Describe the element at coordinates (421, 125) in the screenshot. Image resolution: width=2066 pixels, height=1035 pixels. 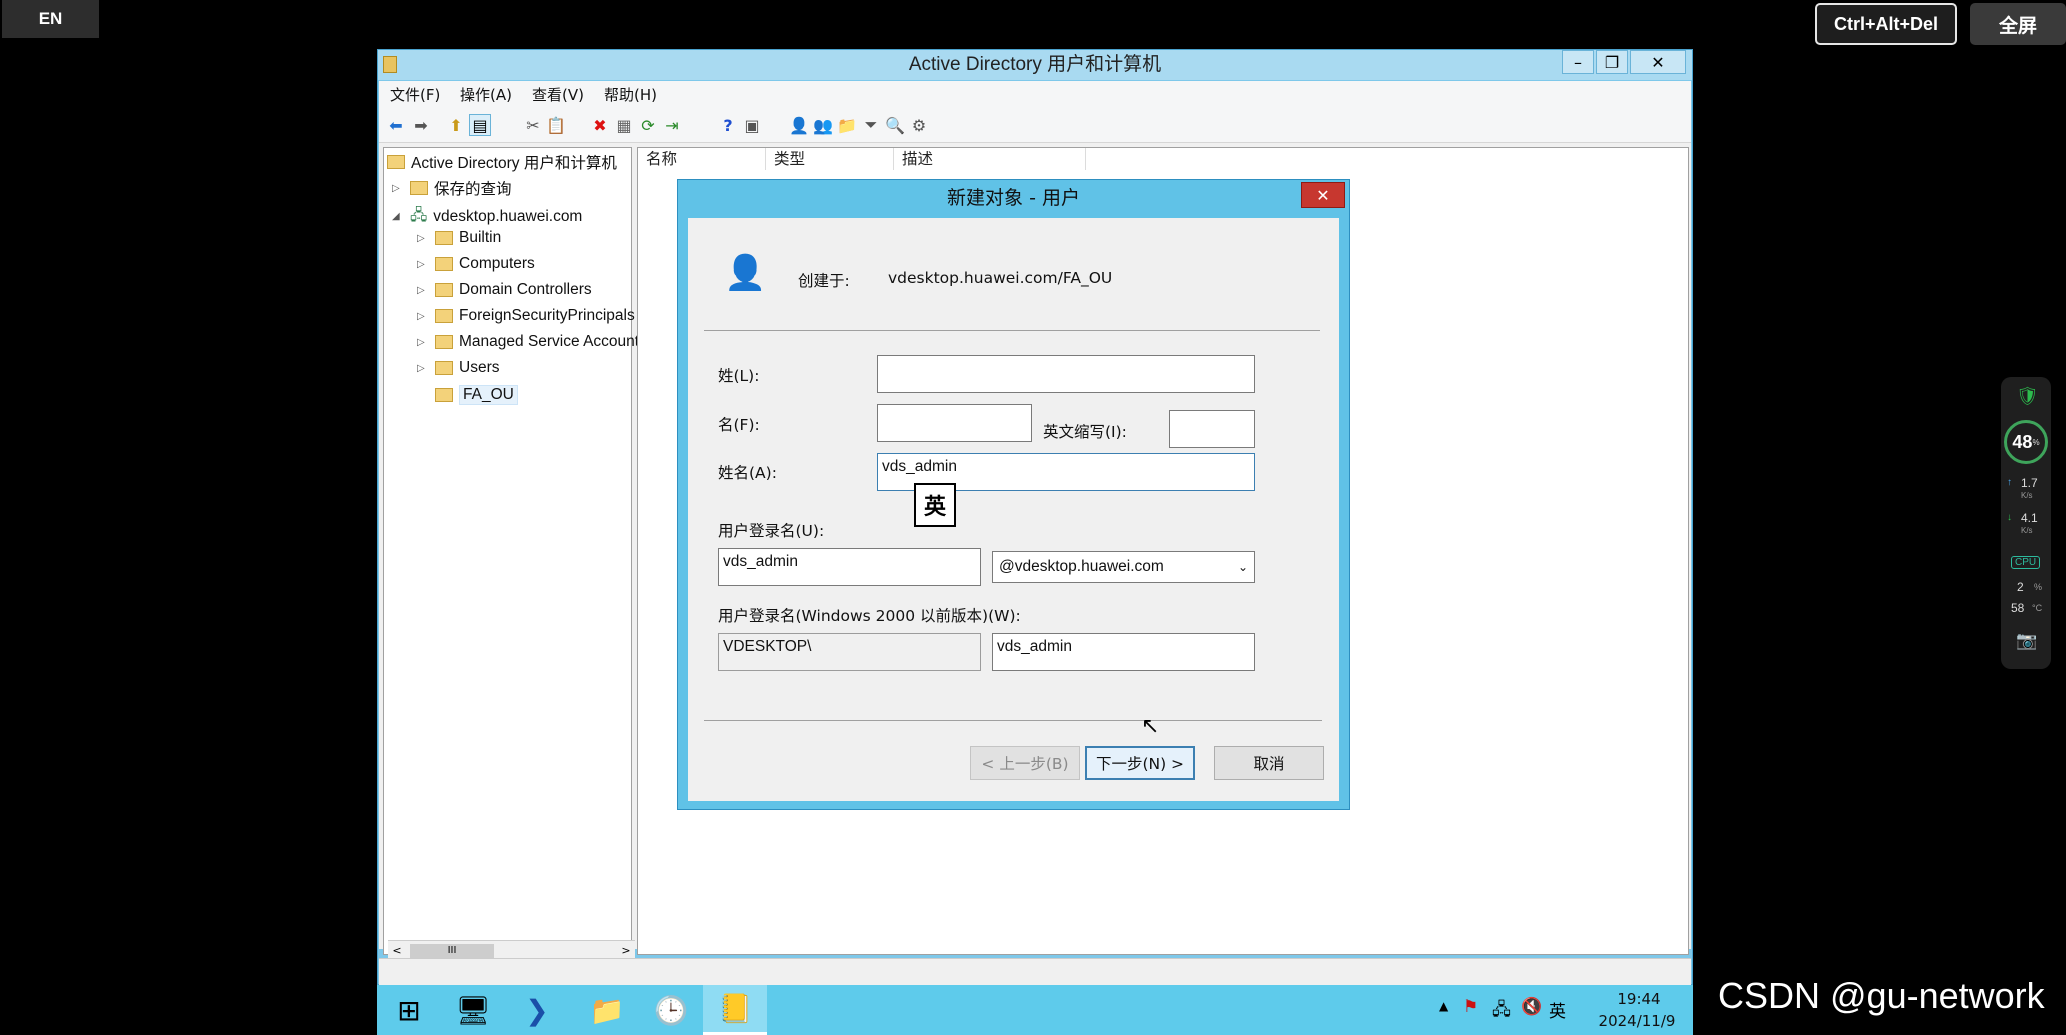
I see `forward-icon: ➡` at that location.